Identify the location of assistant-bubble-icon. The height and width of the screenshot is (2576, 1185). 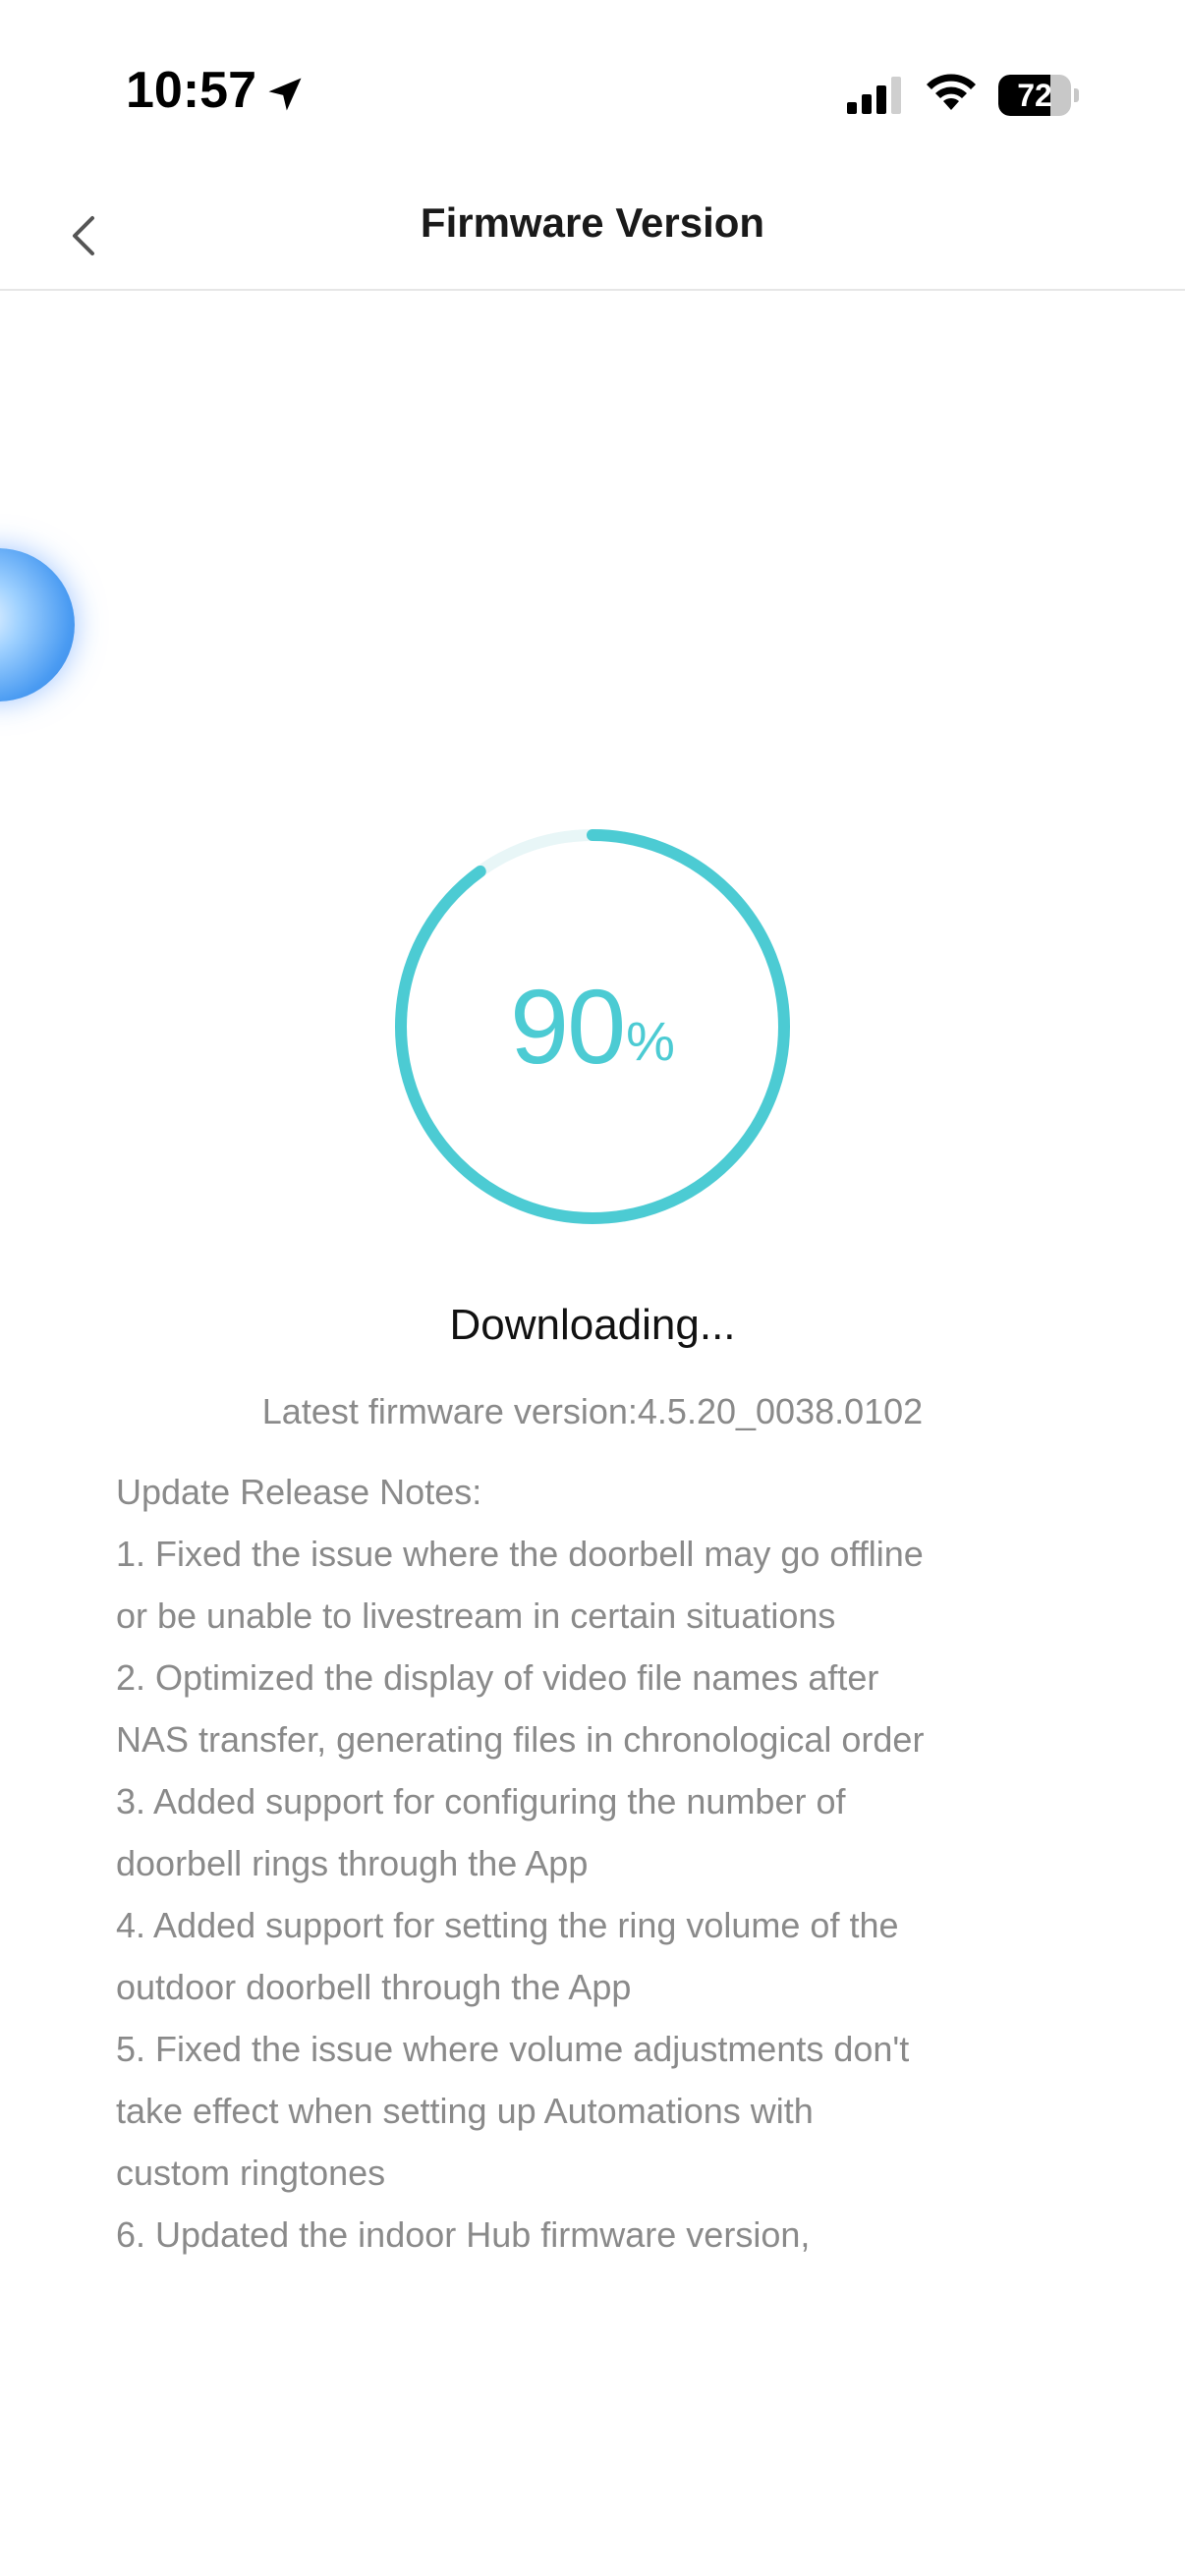
(38, 624).